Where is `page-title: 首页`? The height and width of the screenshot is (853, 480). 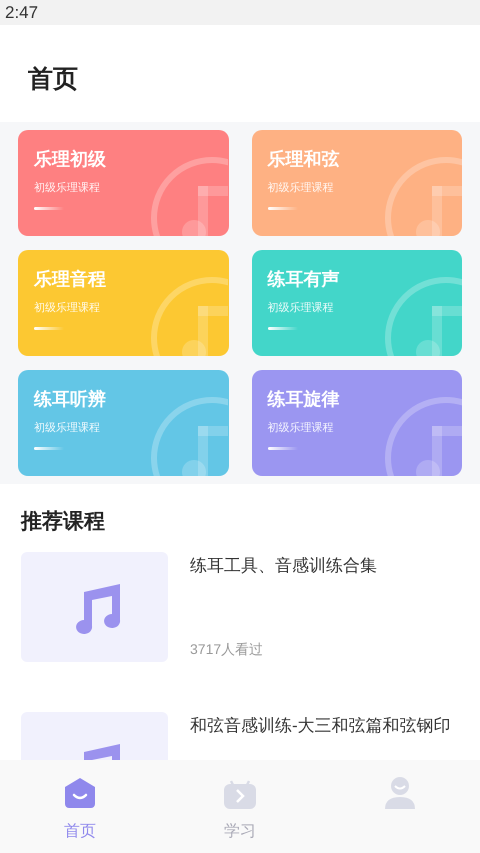 page-title: 首页 is located at coordinates (53, 79).